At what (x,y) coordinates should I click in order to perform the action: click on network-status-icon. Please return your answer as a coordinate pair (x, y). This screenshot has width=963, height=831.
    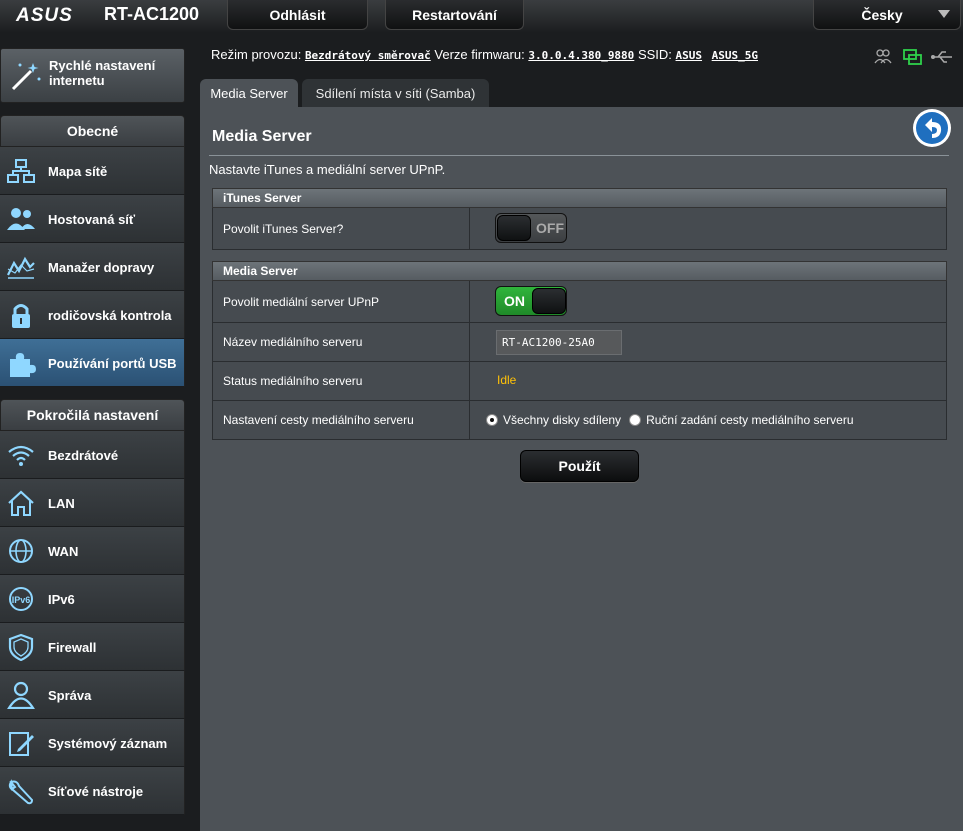
    Looking at the image, I should click on (912, 57).